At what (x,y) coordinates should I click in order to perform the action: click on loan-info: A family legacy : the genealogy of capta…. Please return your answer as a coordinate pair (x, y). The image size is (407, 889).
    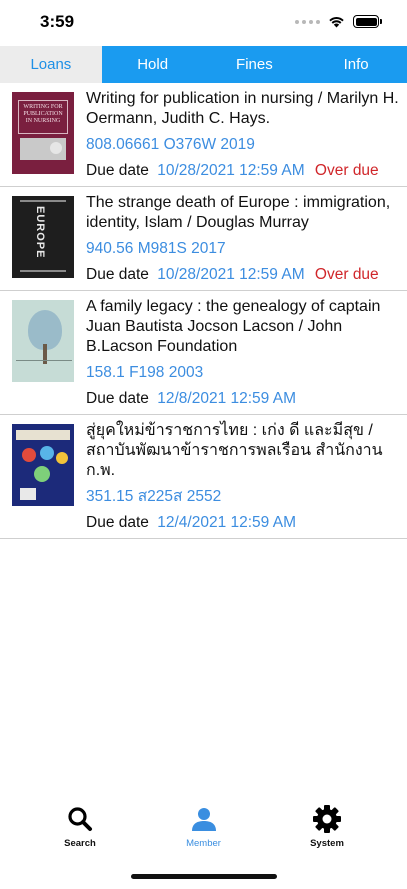
    Looking at the image, I should click on (242, 353).